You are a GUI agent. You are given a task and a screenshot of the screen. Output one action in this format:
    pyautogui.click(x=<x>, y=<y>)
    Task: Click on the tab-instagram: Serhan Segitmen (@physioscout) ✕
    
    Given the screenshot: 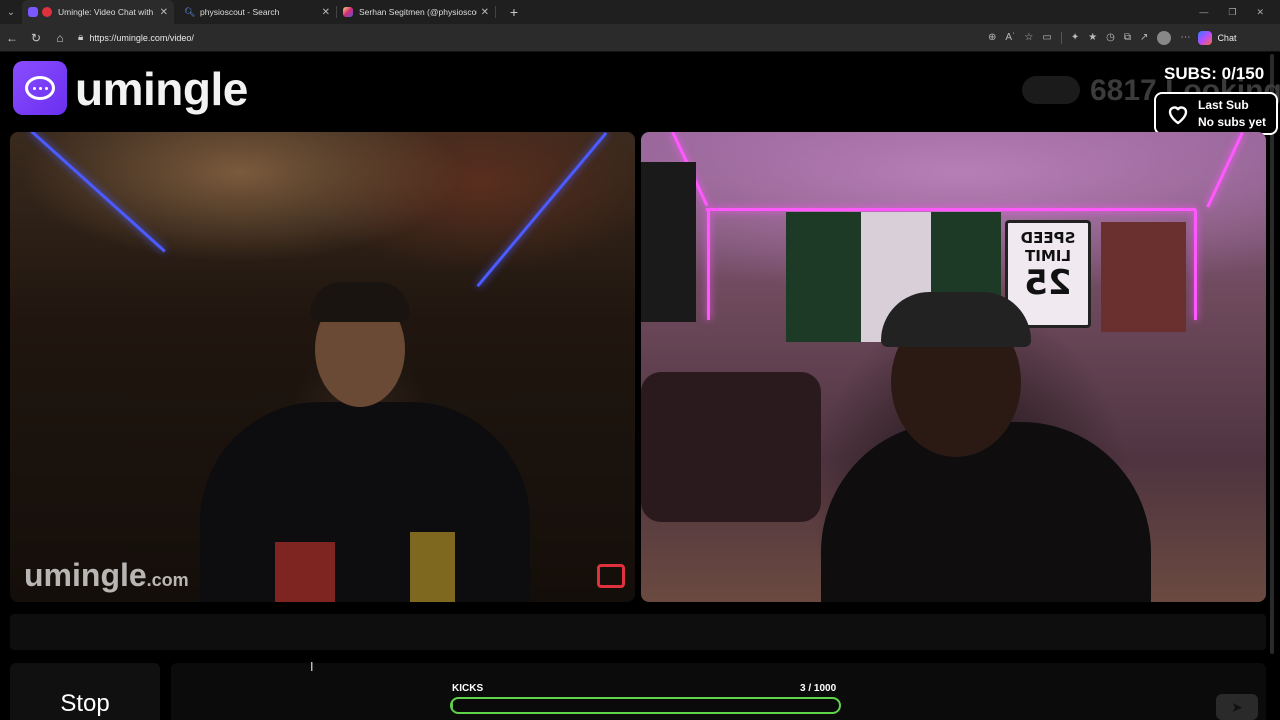 What is the action you would take?
    pyautogui.click(x=416, y=12)
    